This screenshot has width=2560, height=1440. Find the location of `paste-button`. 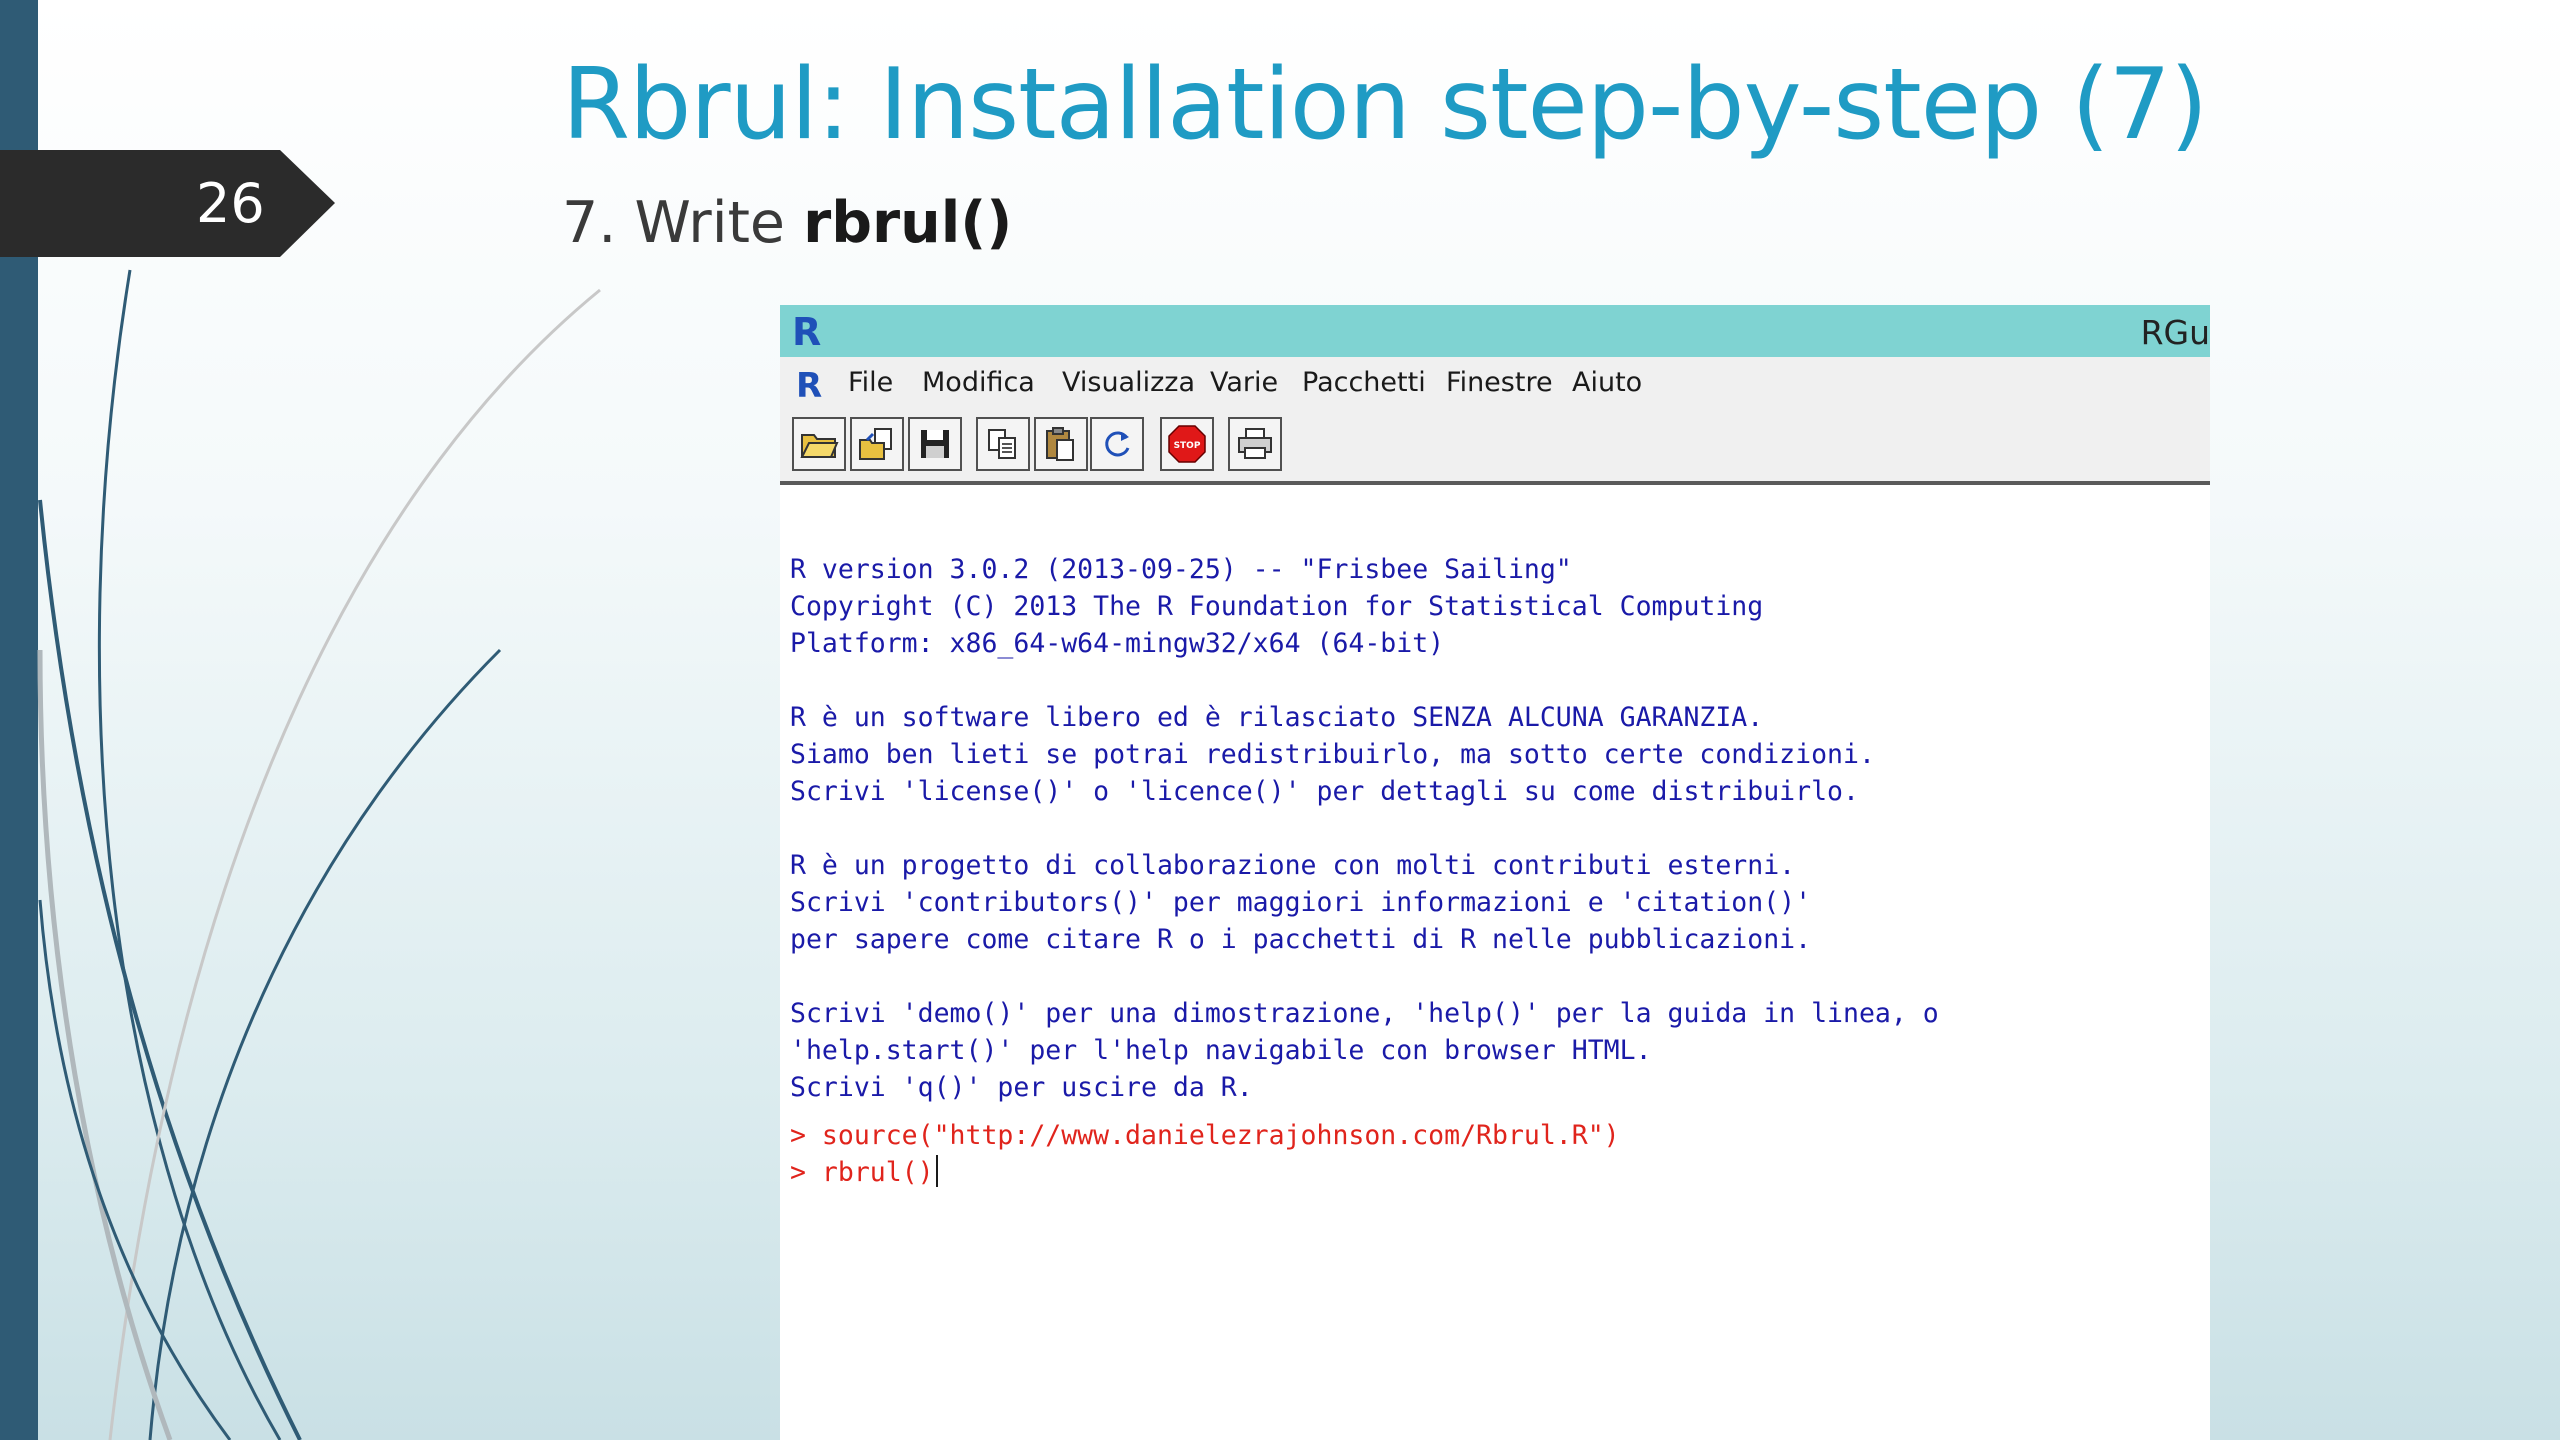

paste-button is located at coordinates (1061, 444).